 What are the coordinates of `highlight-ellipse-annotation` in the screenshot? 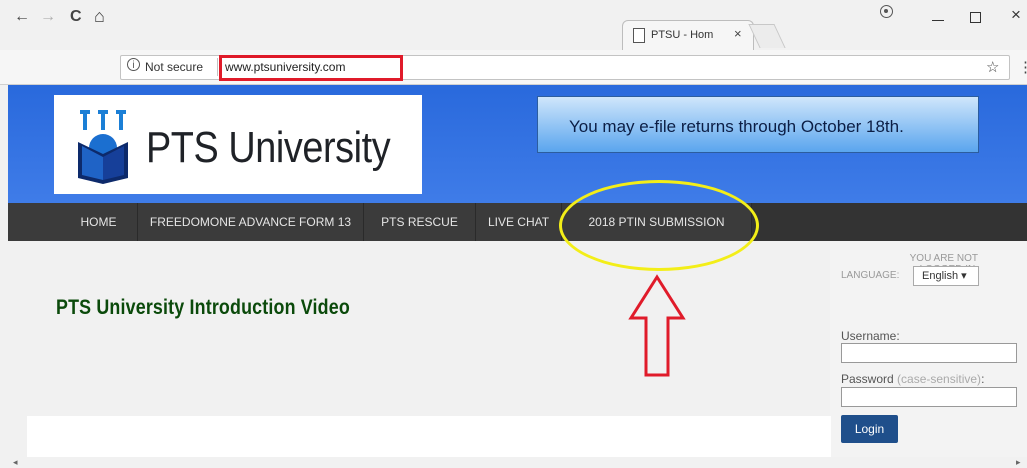 It's located at (659, 225).